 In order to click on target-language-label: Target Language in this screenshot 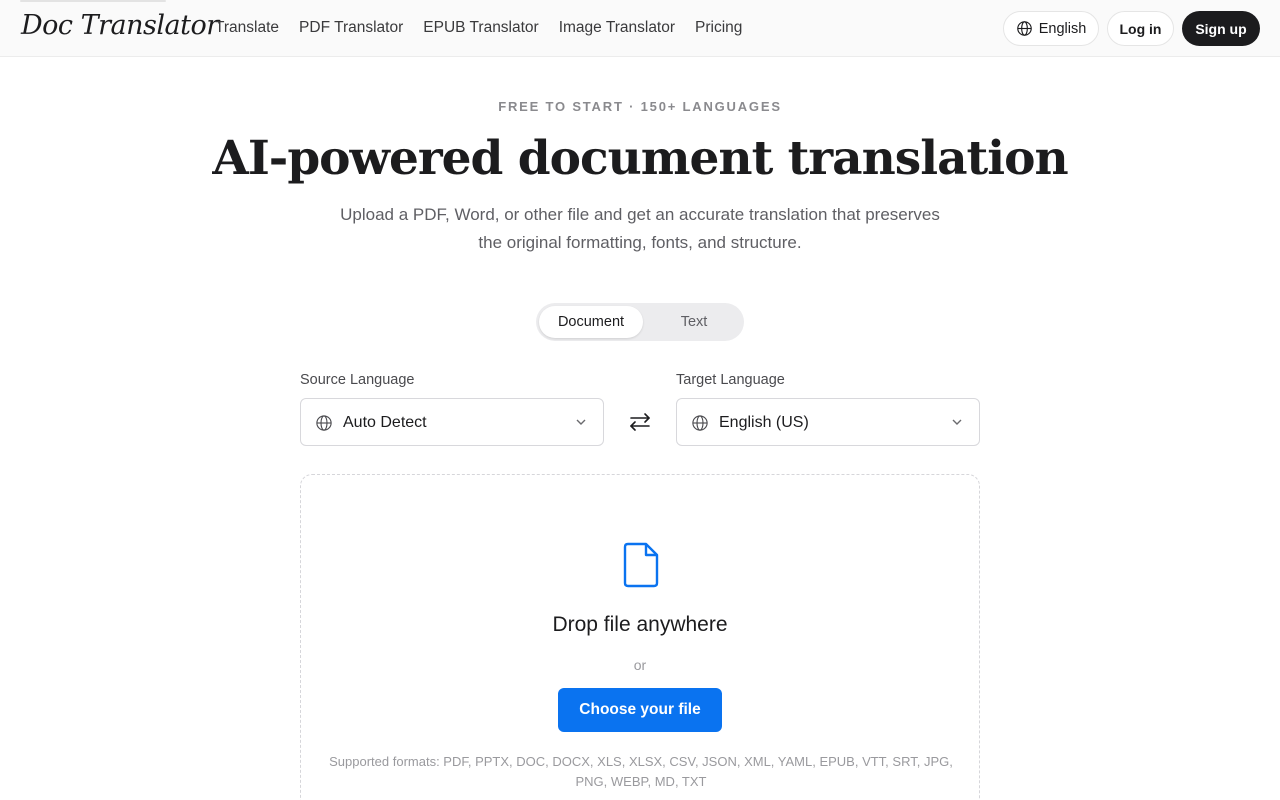, I will do `click(730, 380)`.